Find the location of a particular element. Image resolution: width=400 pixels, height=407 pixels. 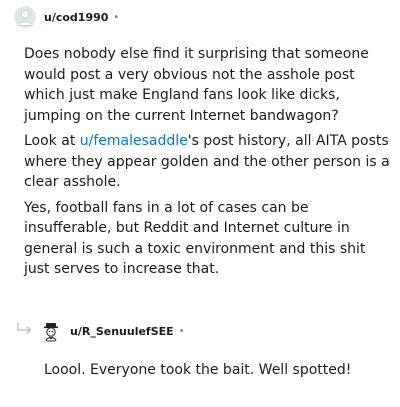

reply-arrow-icon is located at coordinates (24, 328).